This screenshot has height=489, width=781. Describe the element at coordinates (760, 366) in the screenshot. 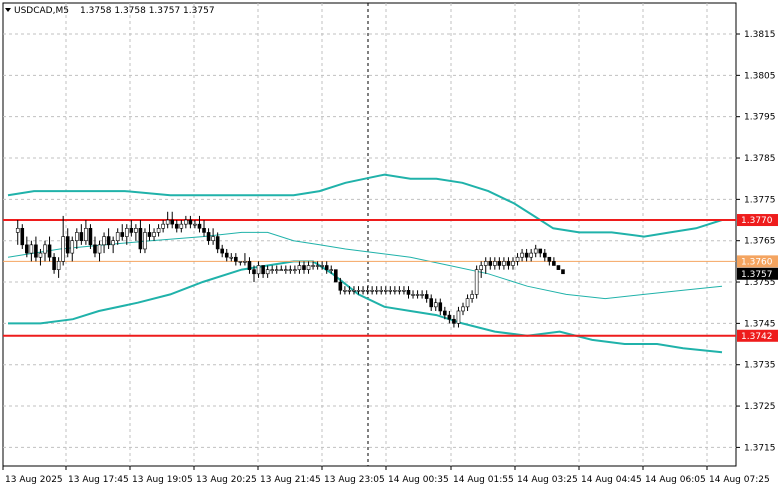

I see `y-tick-label: 1.3735` at that location.